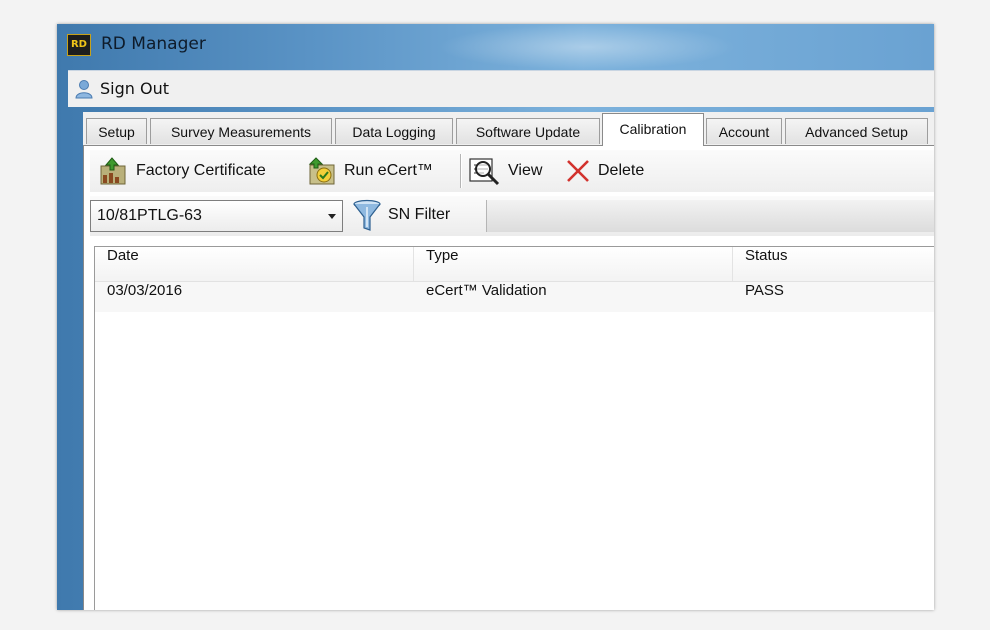  I want to click on title-bar: RD RD Manager, so click(495, 46).